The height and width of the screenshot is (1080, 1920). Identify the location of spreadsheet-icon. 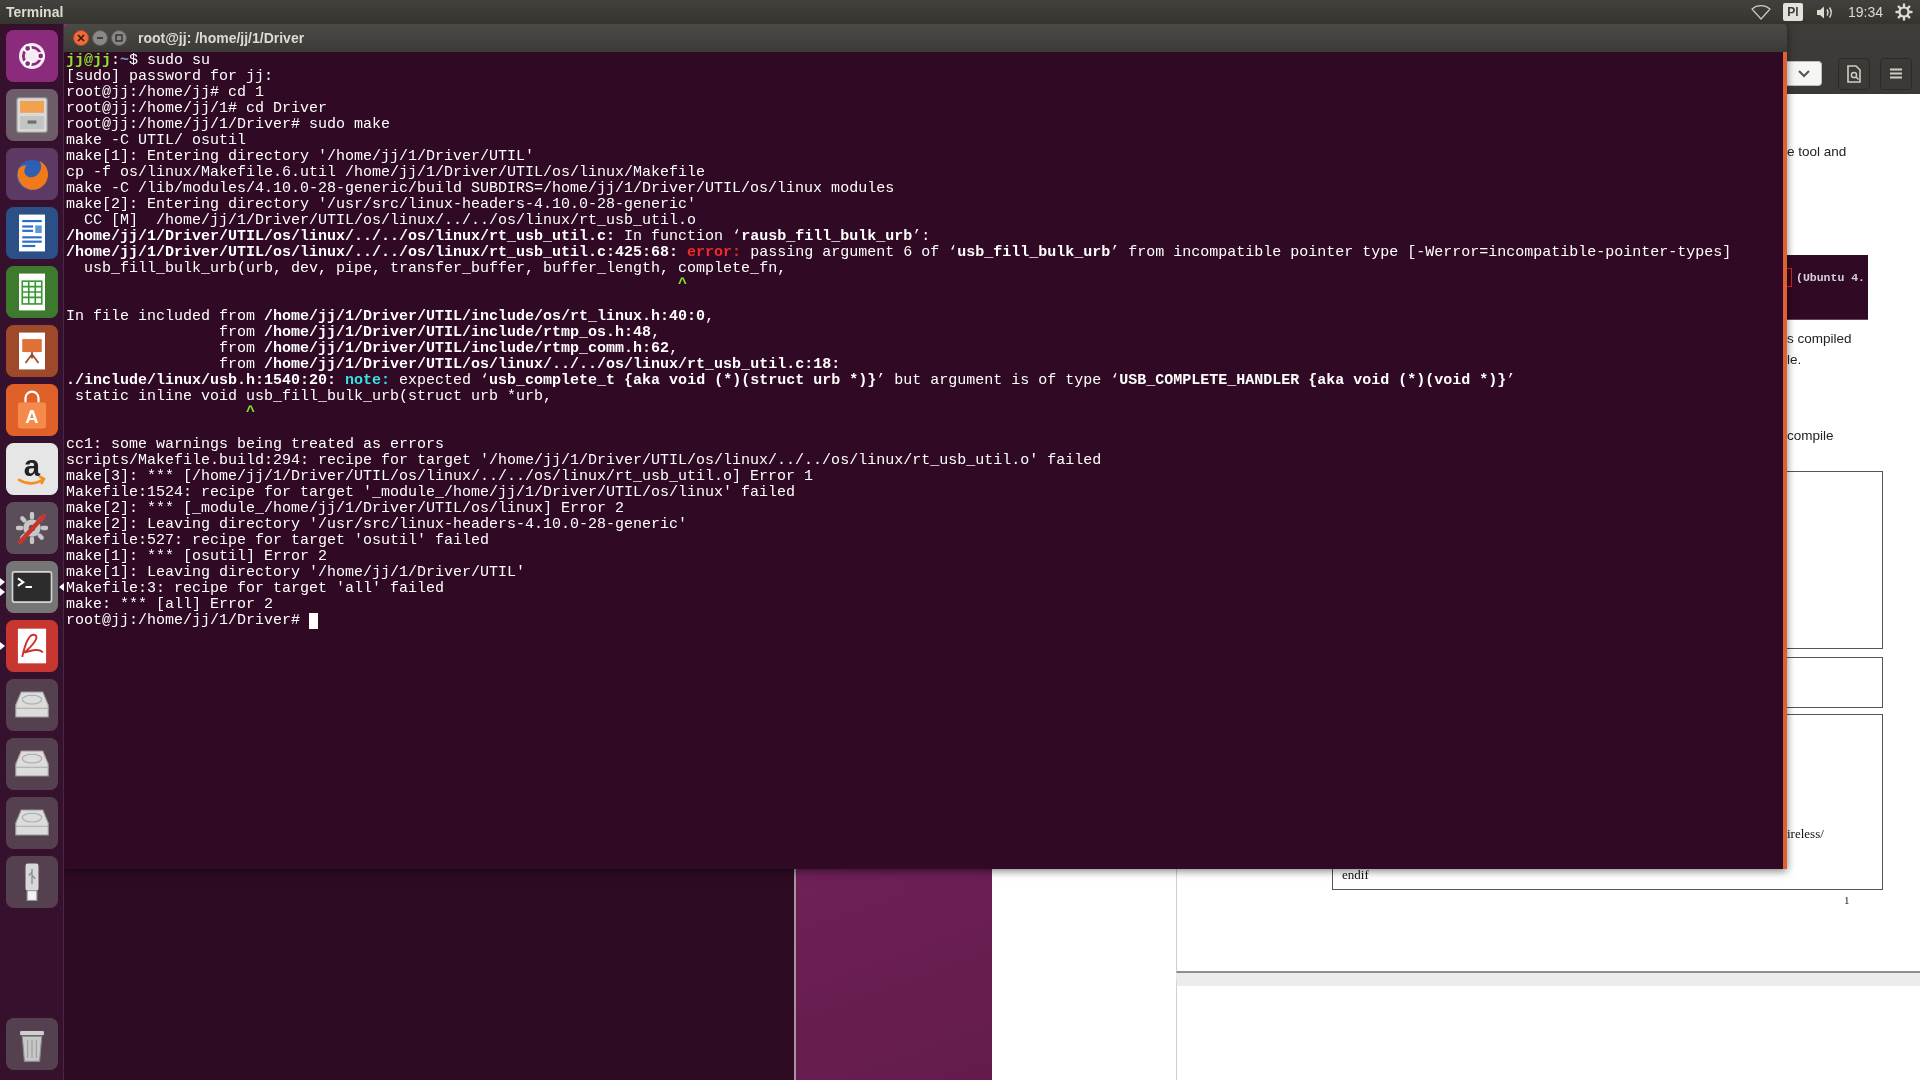
(31, 292).